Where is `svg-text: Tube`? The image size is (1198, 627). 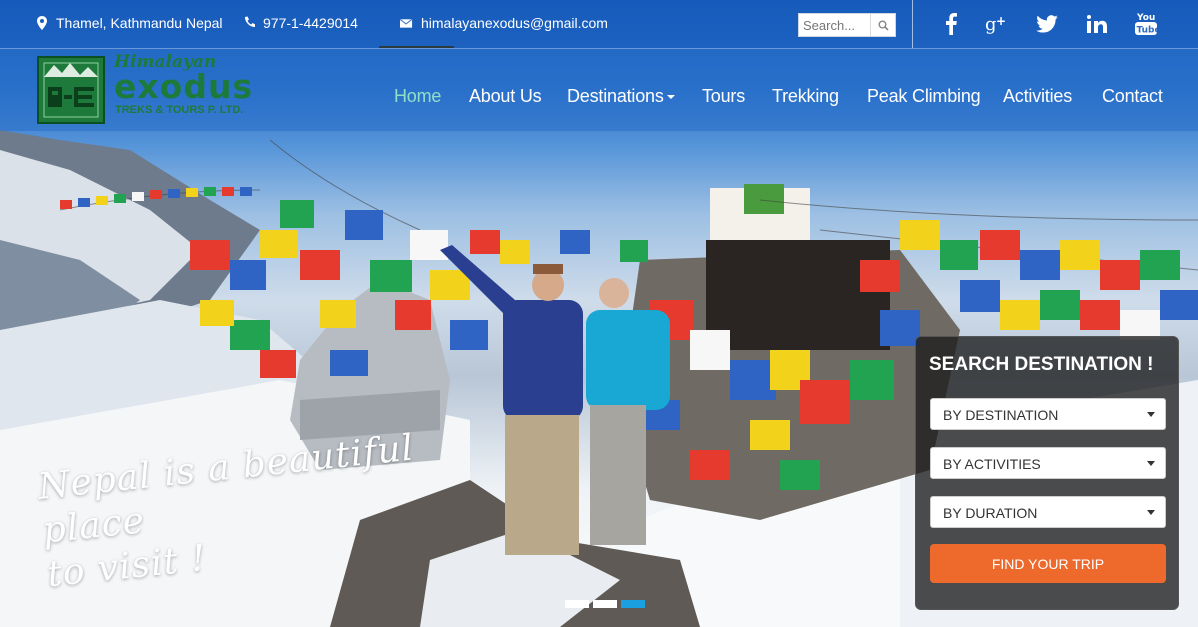 svg-text: Tube is located at coordinates (1147, 31).